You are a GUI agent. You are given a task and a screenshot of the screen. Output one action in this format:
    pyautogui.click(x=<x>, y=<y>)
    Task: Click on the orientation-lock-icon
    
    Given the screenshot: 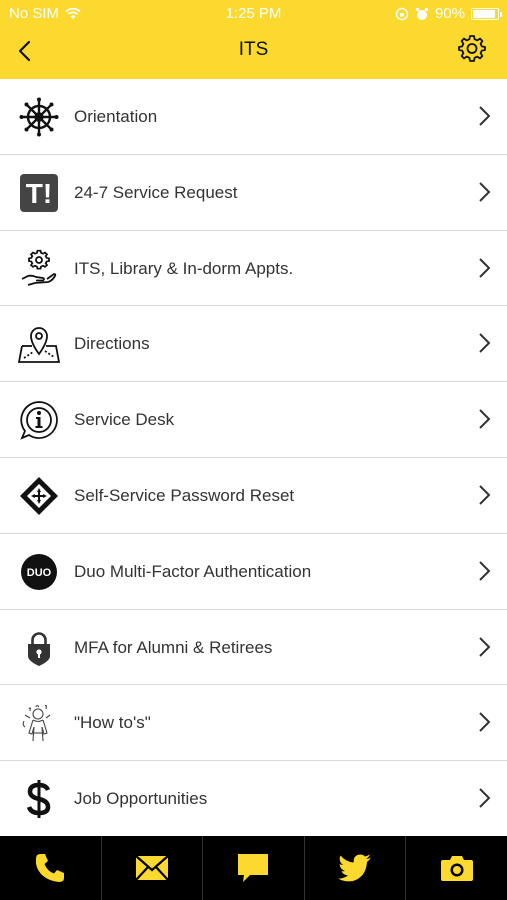 What is the action you would take?
    pyautogui.click(x=402, y=13)
    